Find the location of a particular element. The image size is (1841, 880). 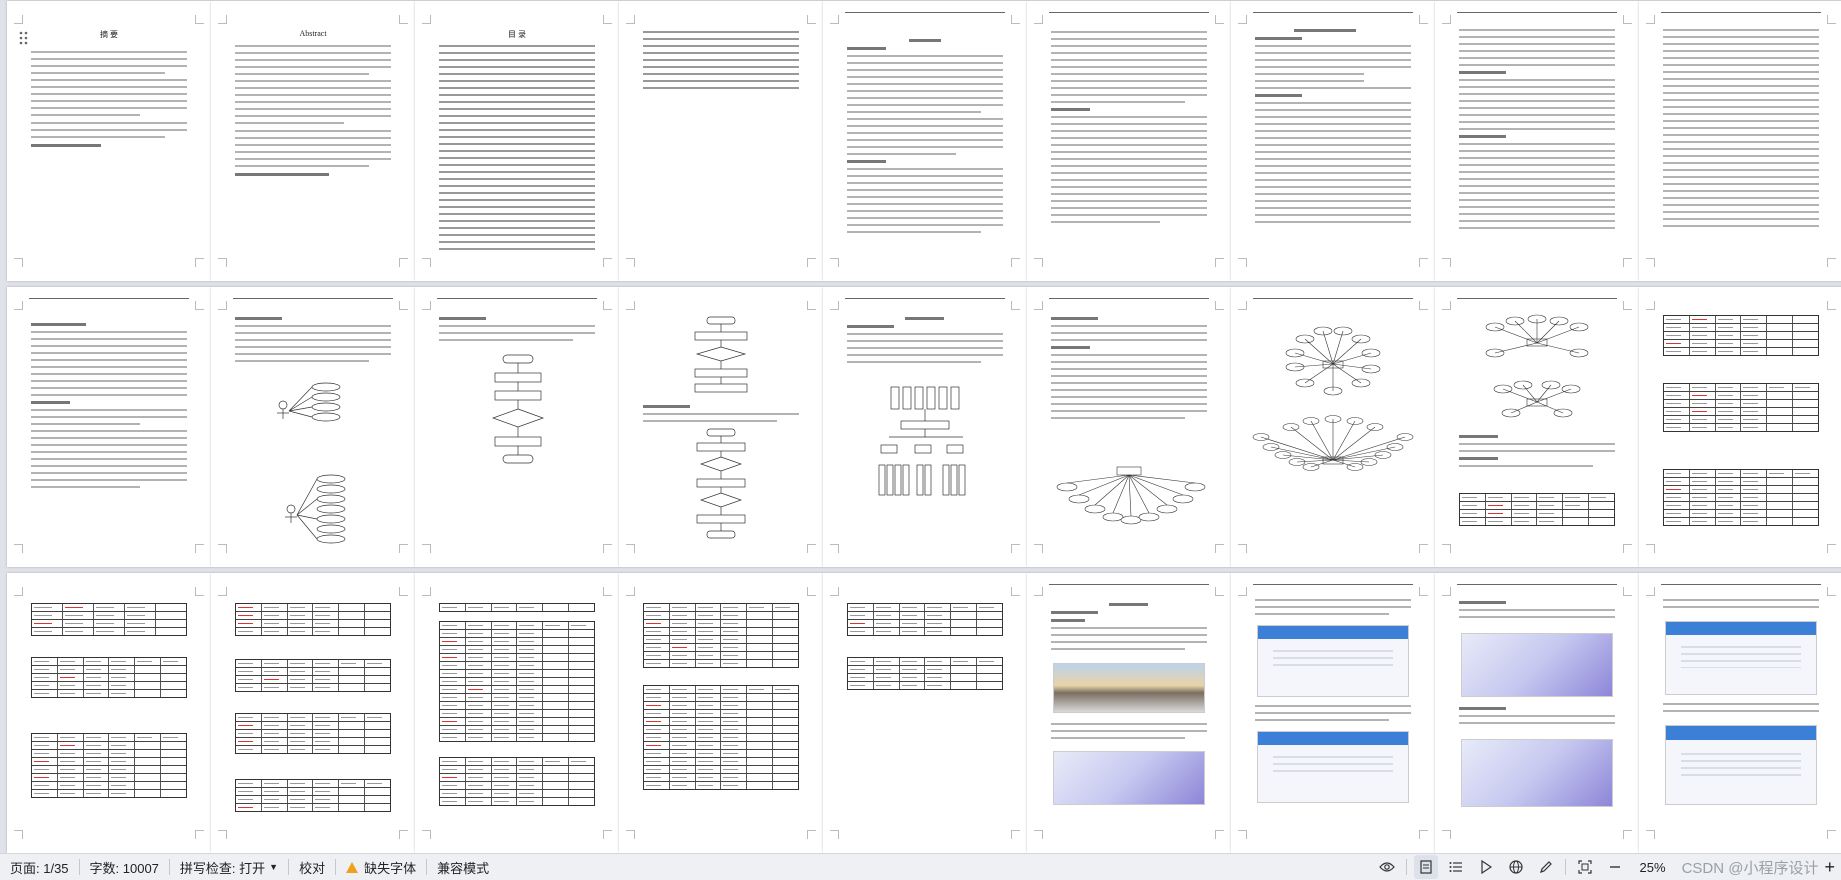

page-flowchart-ops is located at coordinates (721, 427).